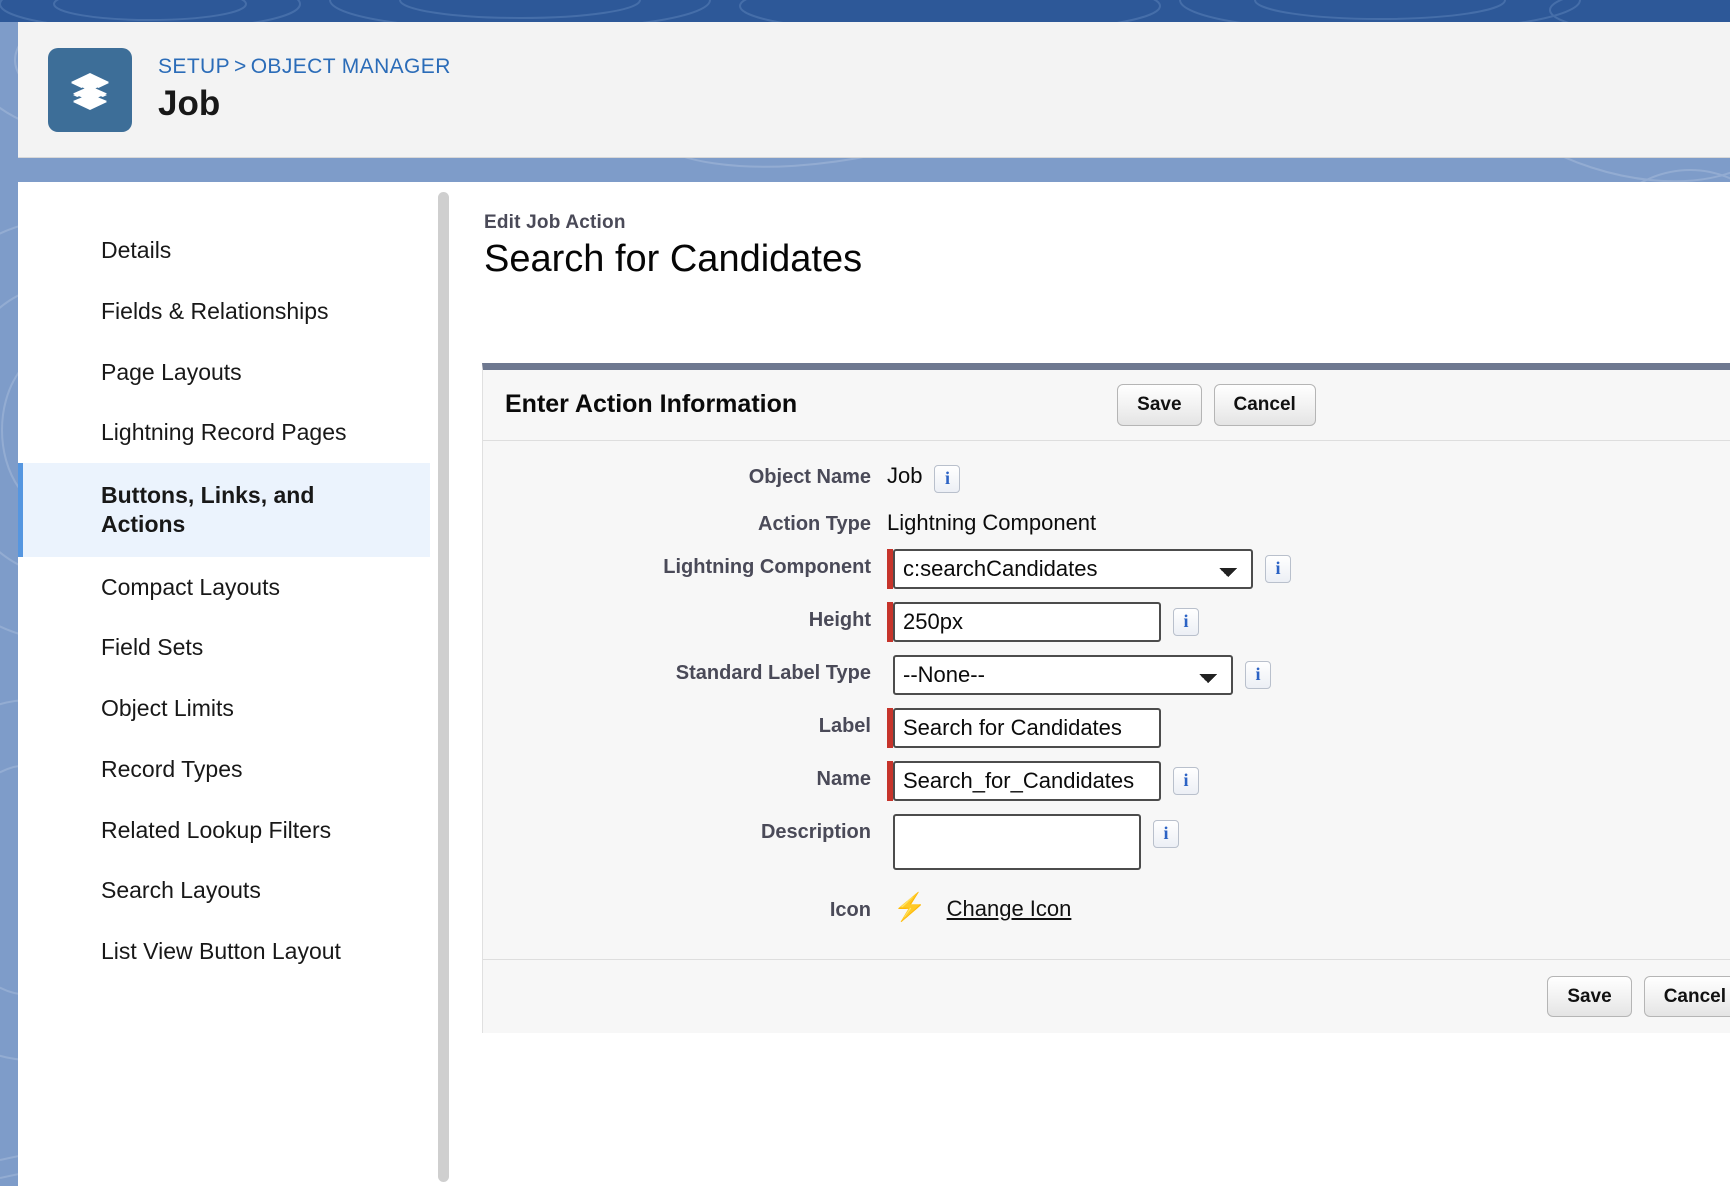 This screenshot has width=1730, height=1186. I want to click on sidebar-item-field-sets: Field Sets, so click(224, 647).